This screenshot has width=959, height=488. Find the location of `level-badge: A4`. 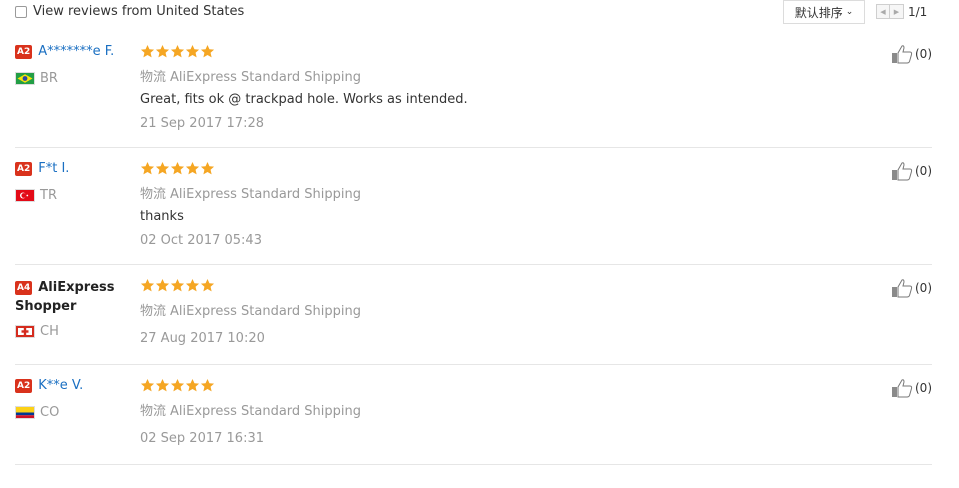

level-badge: A4 is located at coordinates (24, 288).